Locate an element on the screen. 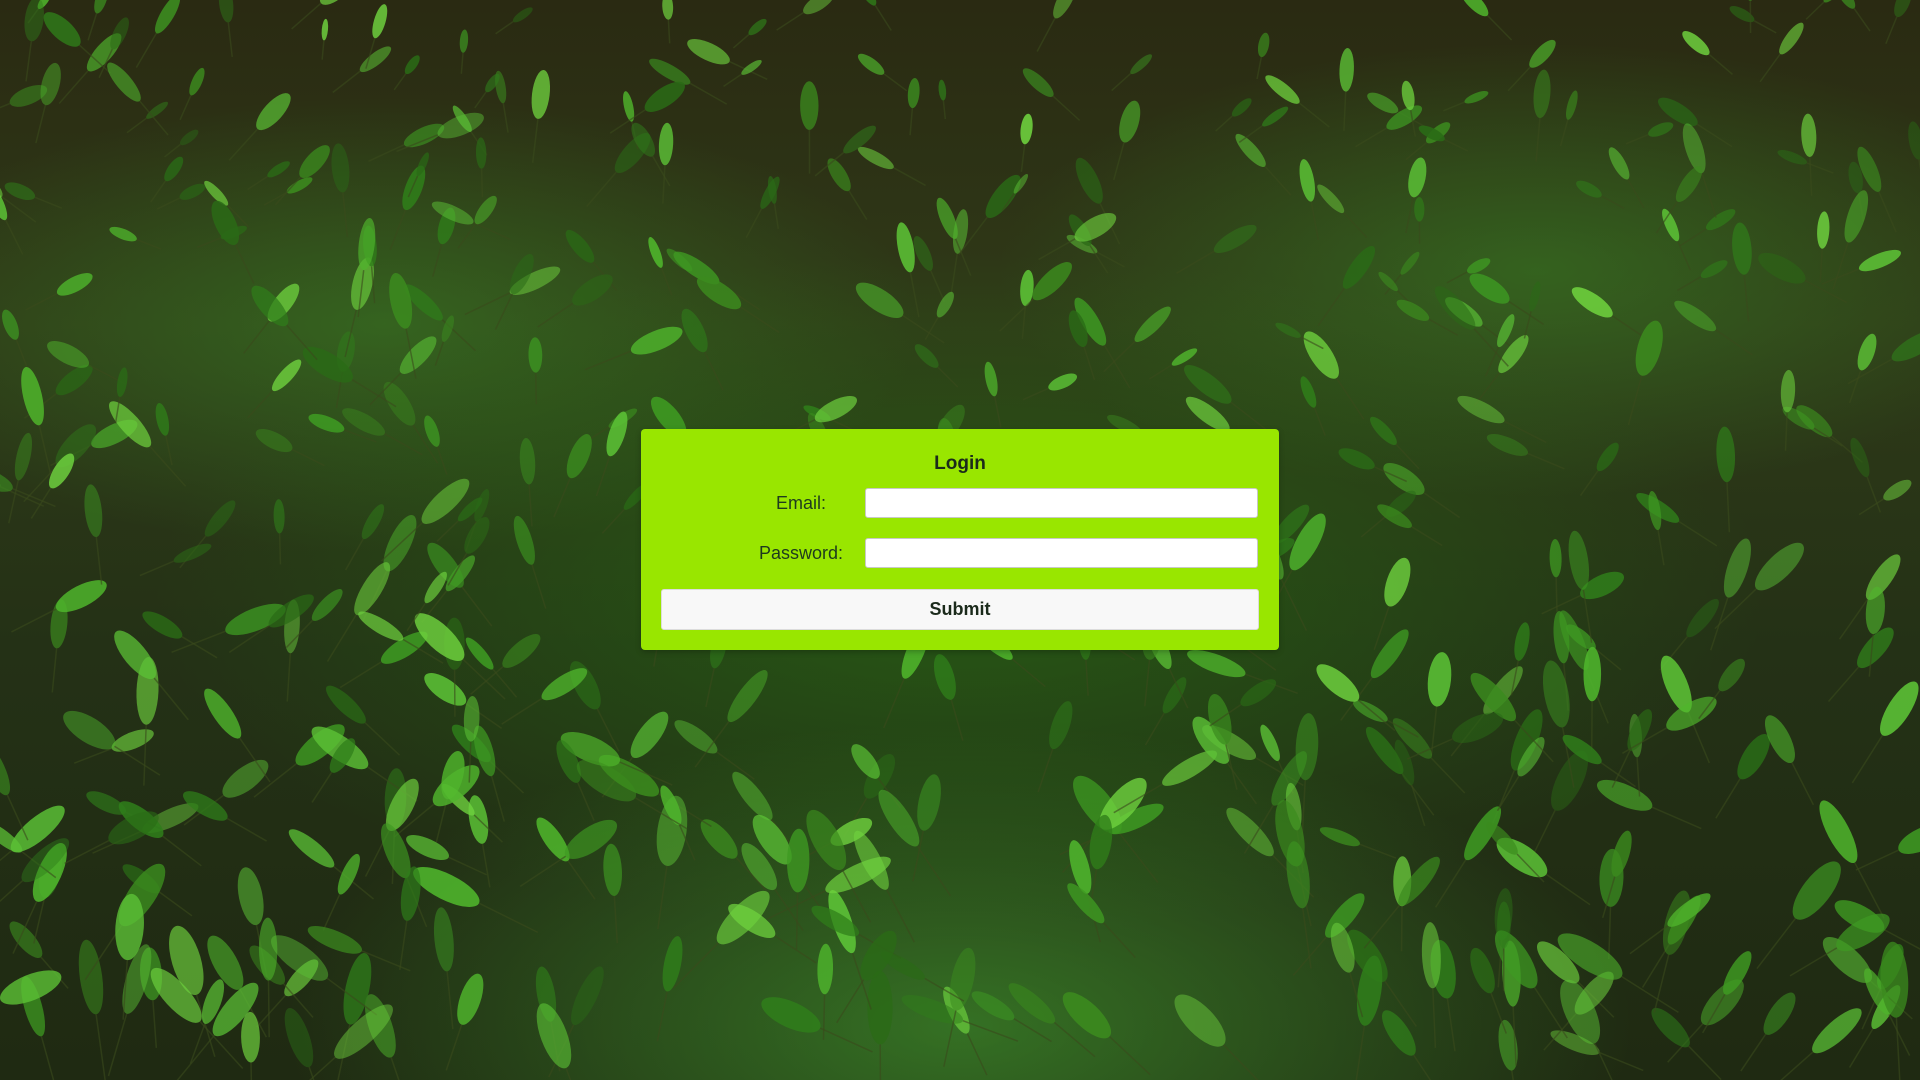 The image size is (1920, 1080). login-form: Login Email: Password: Submit is located at coordinates (960, 539).